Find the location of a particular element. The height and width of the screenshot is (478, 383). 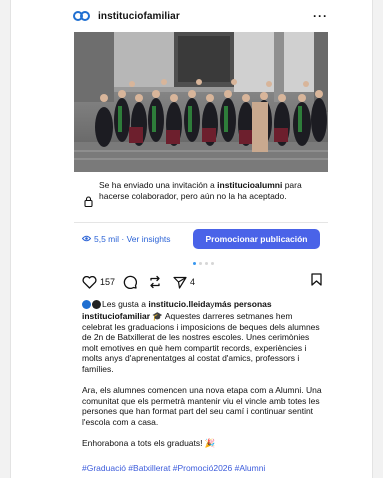

save-button is located at coordinates (316, 282).